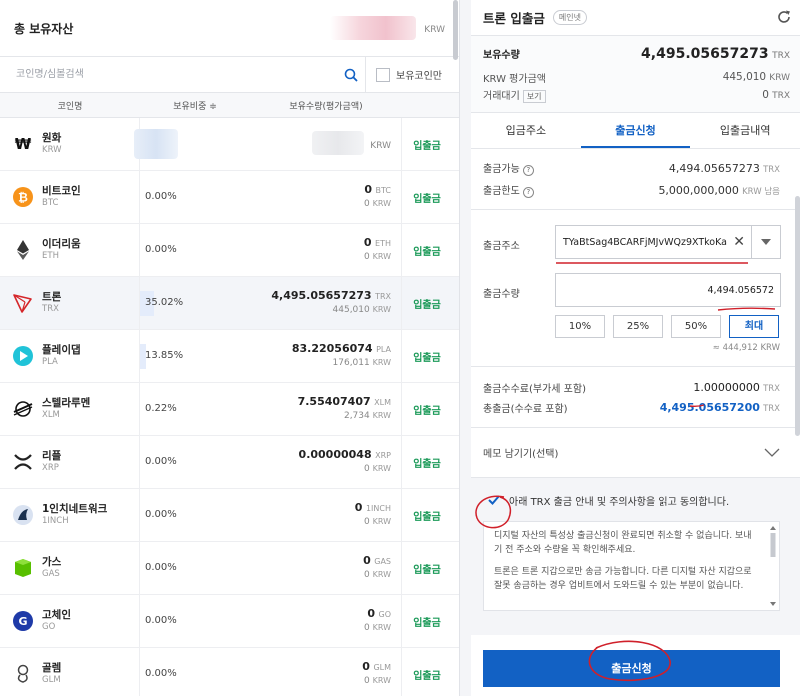 The height and width of the screenshot is (696, 800). What do you see at coordinates (404, 74) in the screenshot?
I see `owned-only-toggle: 보유코인만` at bounding box center [404, 74].